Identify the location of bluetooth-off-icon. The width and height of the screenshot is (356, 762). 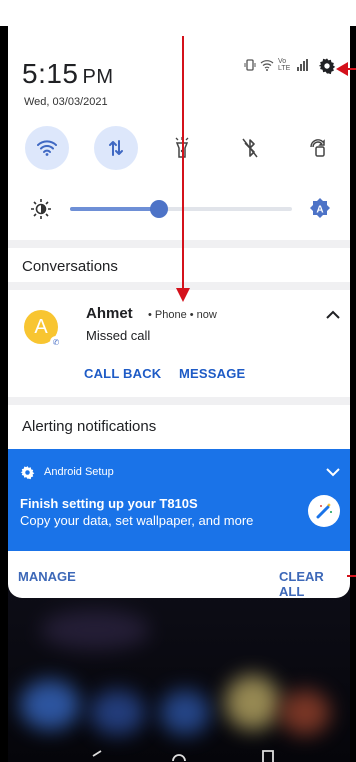
(250, 148).